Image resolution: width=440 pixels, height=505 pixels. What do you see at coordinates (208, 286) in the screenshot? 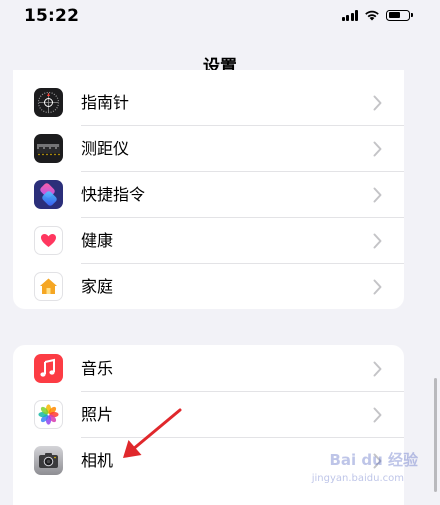
I see `settings-row-home: 家庭` at bounding box center [208, 286].